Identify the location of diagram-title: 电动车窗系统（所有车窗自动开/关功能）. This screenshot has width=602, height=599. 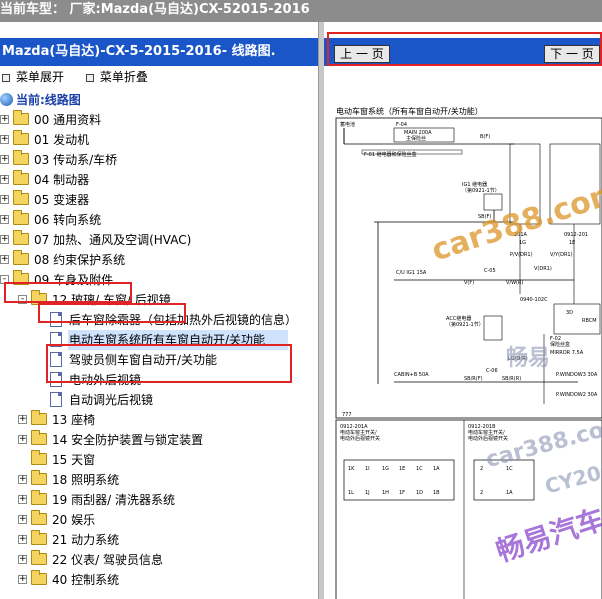
(409, 111).